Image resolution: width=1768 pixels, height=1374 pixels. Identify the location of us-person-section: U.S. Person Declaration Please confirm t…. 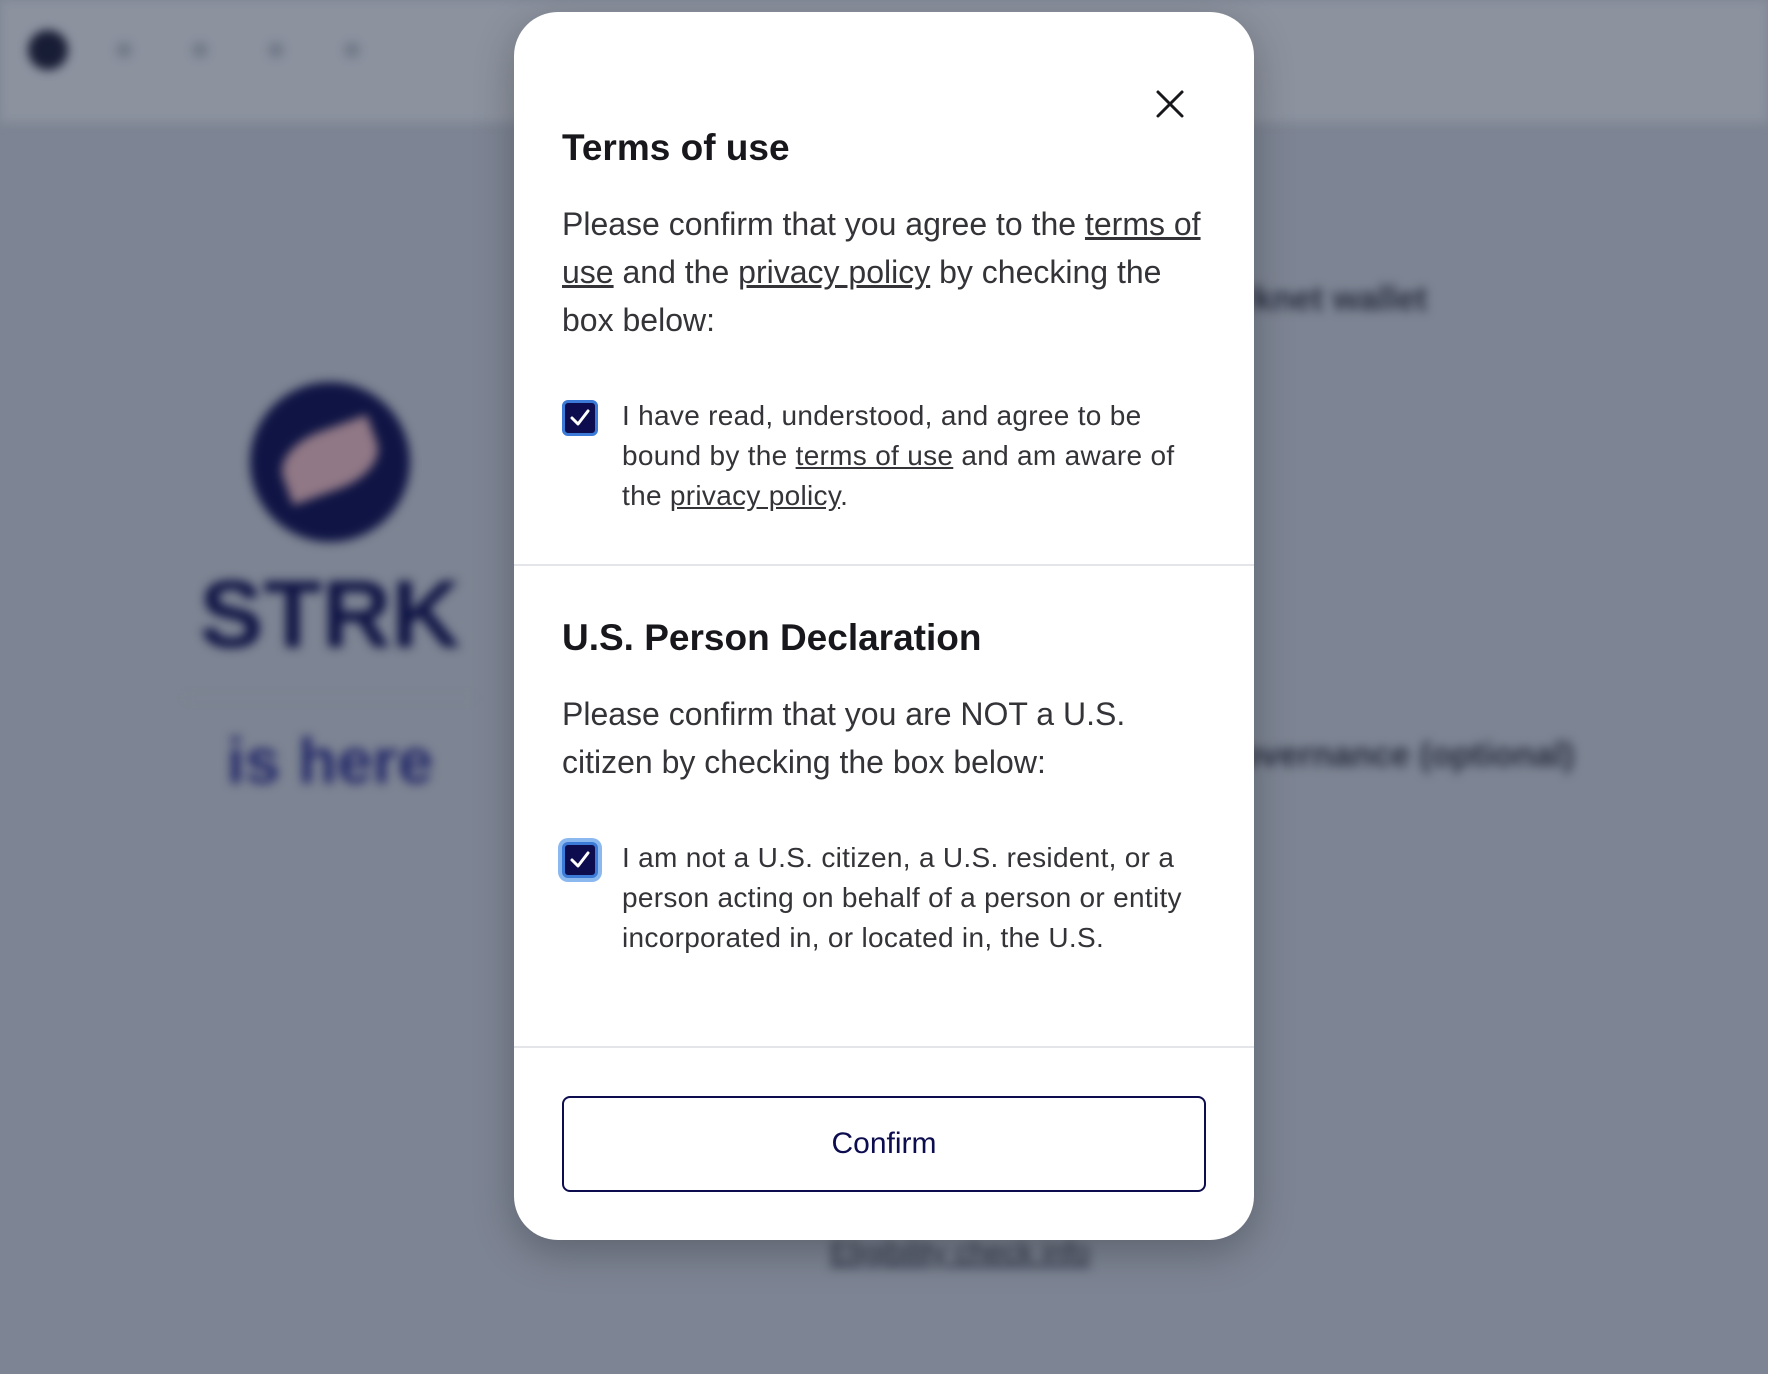
(884, 787).